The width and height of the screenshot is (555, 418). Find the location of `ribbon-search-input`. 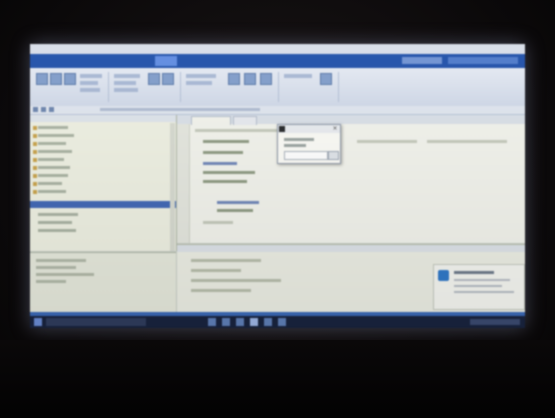

ribbon-search-input is located at coordinates (422, 60).